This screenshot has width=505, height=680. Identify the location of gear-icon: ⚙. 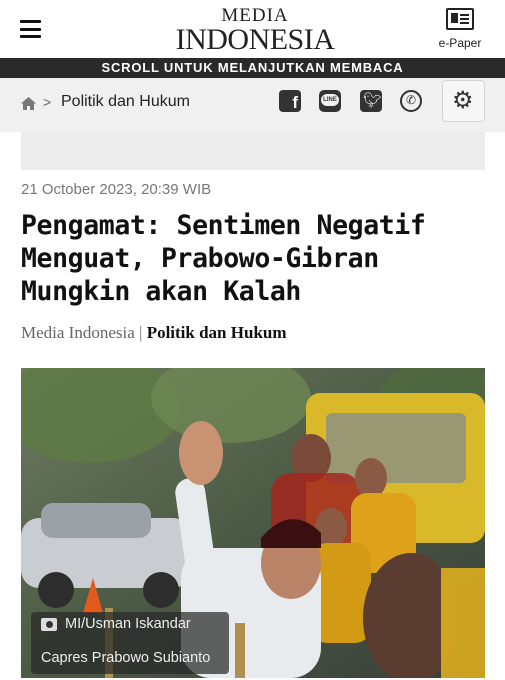
(463, 100).